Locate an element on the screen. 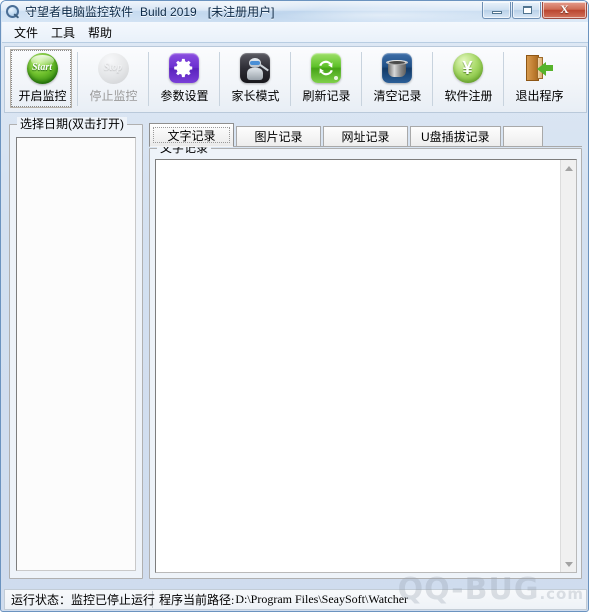 The width and height of the screenshot is (589, 612). tab-strip: 文字记录 图片记录 网址记录 U盘插拔记录 is located at coordinates (365, 135).